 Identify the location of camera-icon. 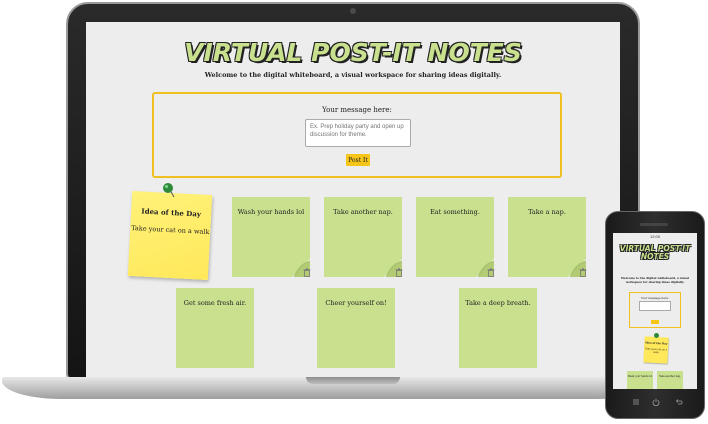
(353, 11).